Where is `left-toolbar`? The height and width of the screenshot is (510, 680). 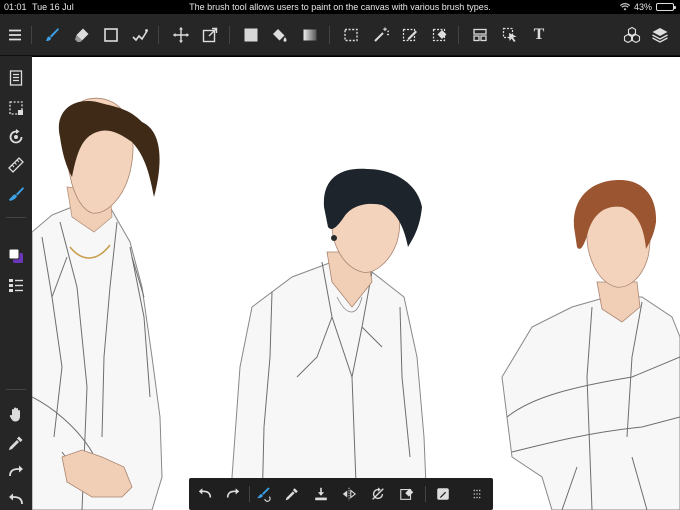
left-toolbar is located at coordinates (16, 283).